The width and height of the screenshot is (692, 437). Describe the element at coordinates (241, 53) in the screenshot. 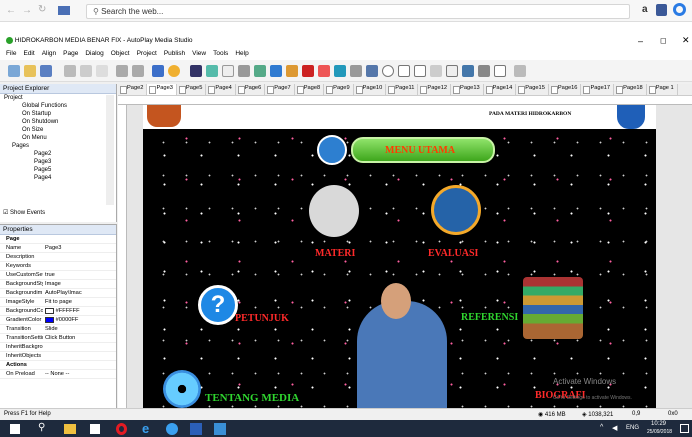

I see `menu-help: Help` at that location.